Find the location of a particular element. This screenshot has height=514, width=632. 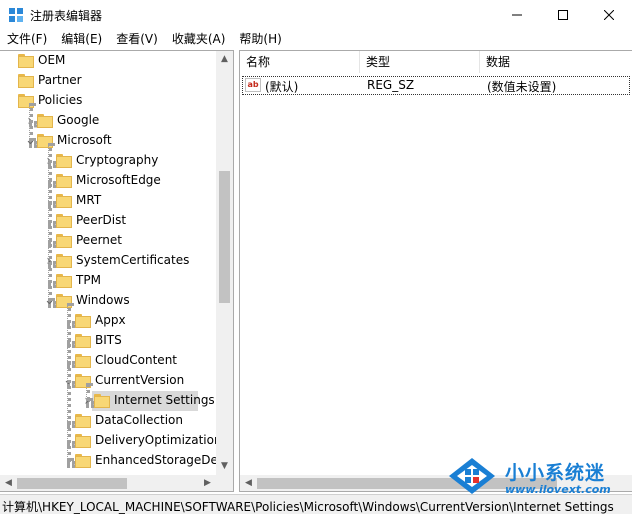

close-button is located at coordinates (609, 15).